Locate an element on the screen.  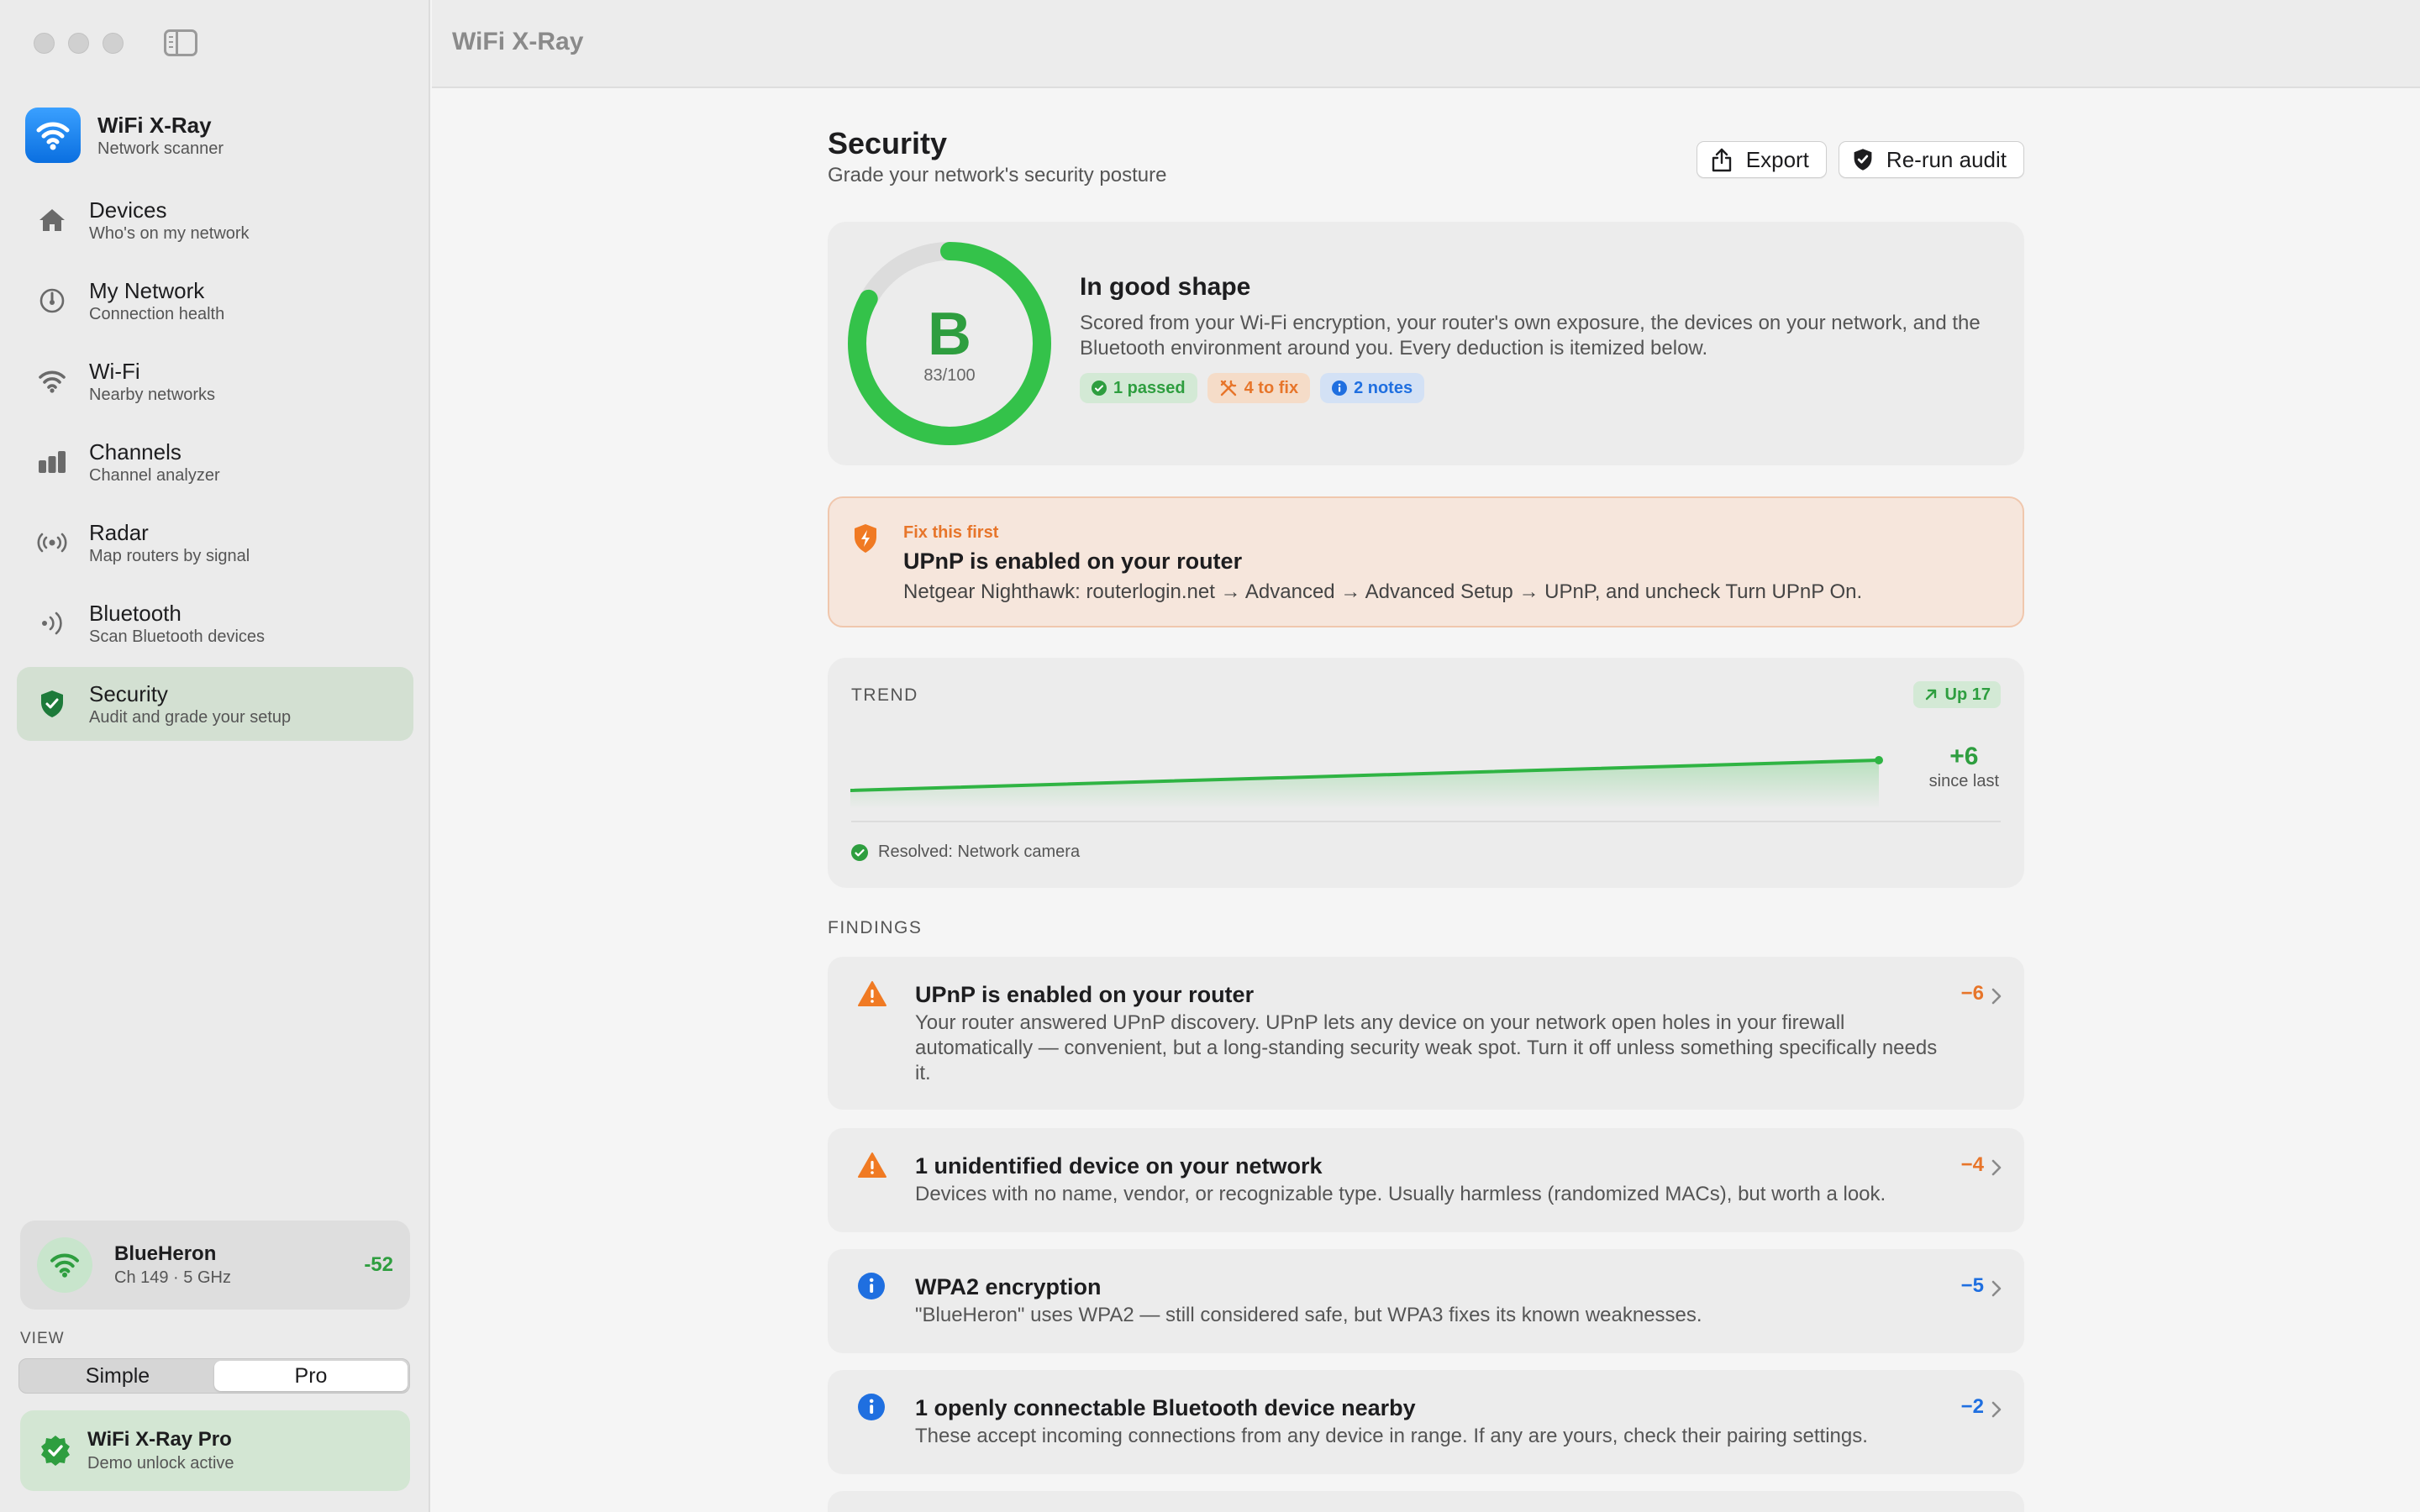
divider is located at coordinates (1426, 821).